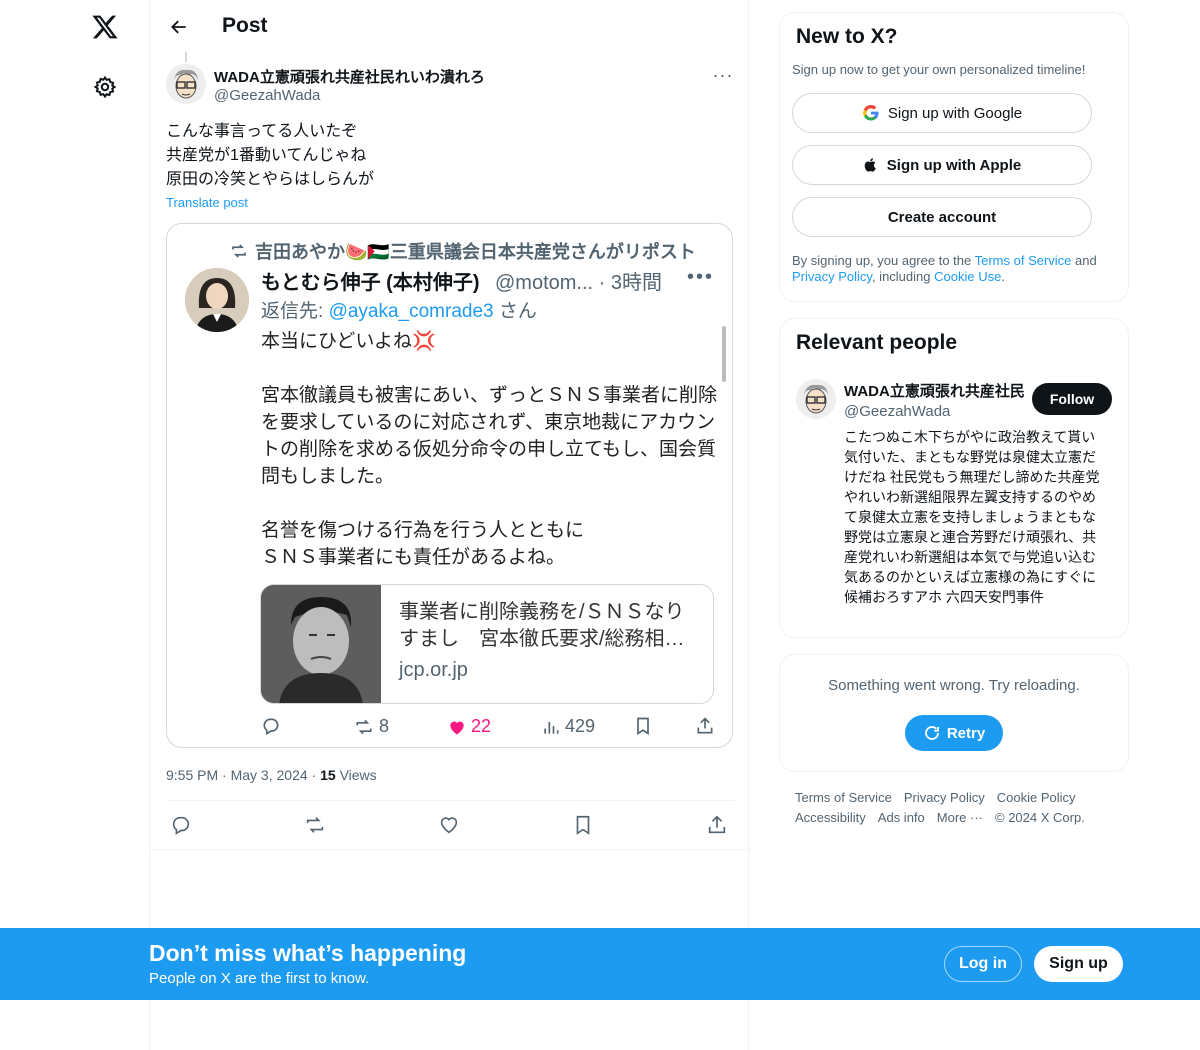 Image resolution: width=1200 pixels, height=1050 pixels. Describe the element at coordinates (832, 276) in the screenshot. I see `privacy-policy-link: Privacy Policy` at that location.